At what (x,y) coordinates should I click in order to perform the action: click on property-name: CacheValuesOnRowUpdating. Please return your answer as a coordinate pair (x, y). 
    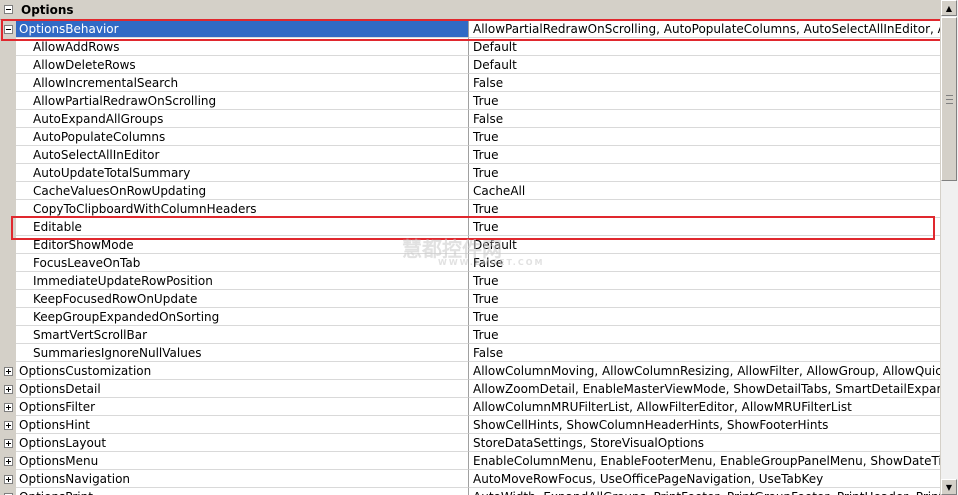
    Looking at the image, I should click on (242, 191).